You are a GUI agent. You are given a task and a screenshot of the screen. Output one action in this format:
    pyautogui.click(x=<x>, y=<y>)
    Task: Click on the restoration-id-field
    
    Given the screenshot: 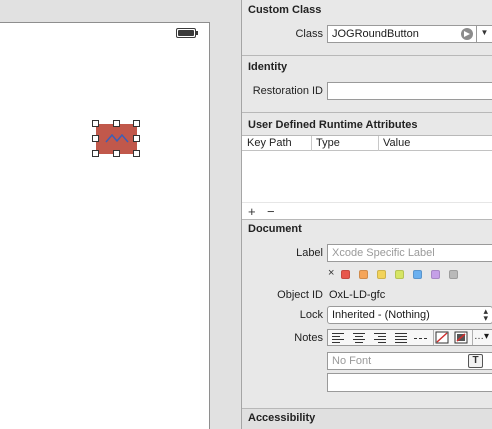 What is the action you would take?
    pyautogui.click(x=409, y=91)
    